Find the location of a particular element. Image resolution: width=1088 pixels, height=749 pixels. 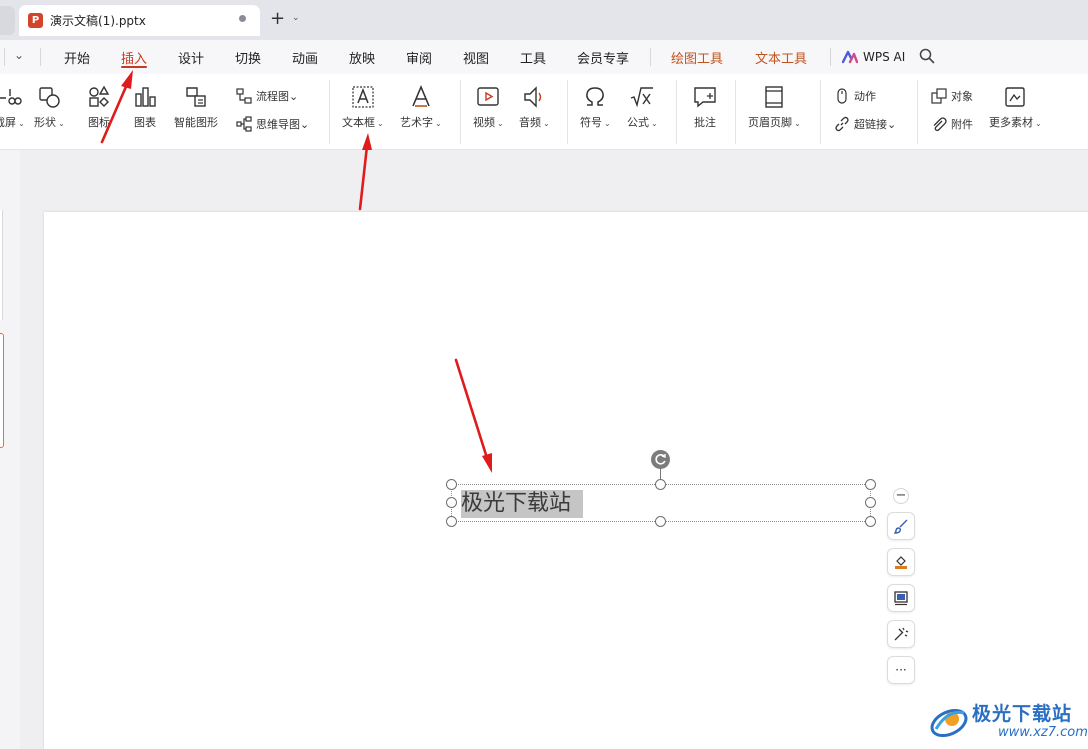

attachment-button: 附件 is located at coordinates (952, 124).